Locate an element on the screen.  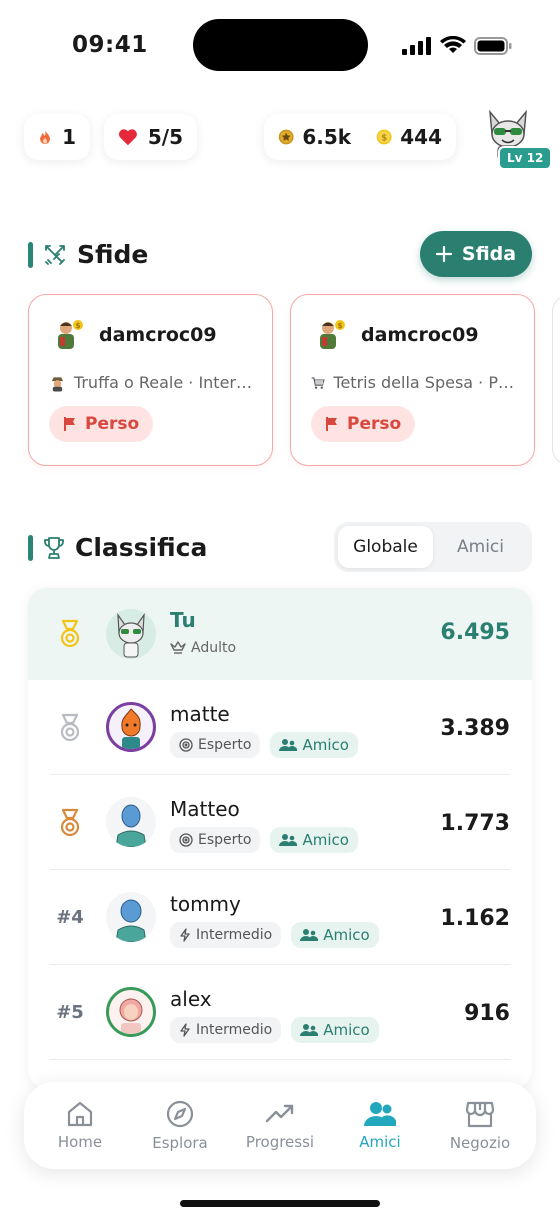
leaderboard-row-self: Tu Adulto 6.495 is located at coordinates (280, 634).